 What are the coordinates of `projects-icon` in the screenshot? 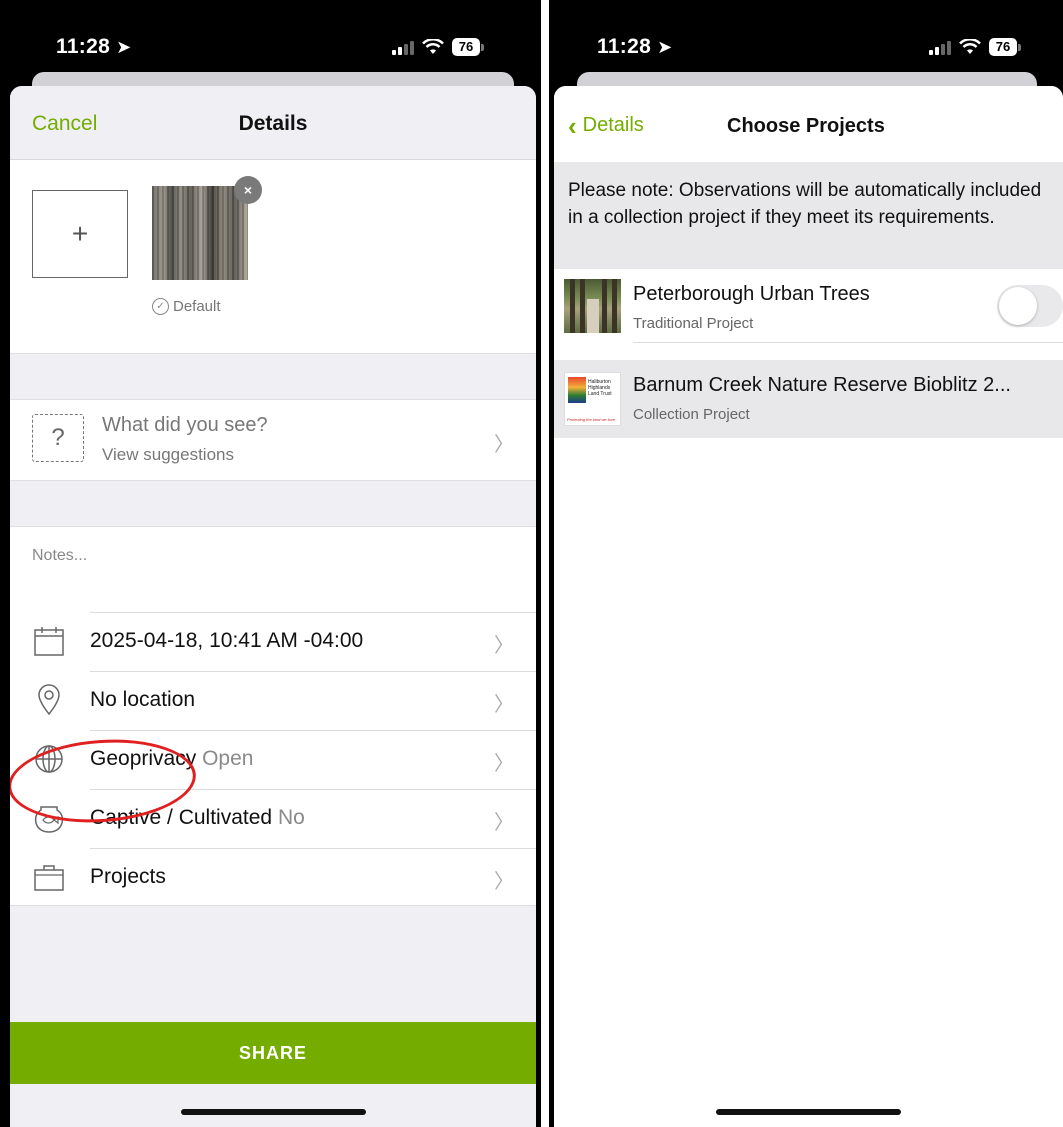 It's located at (49, 878).